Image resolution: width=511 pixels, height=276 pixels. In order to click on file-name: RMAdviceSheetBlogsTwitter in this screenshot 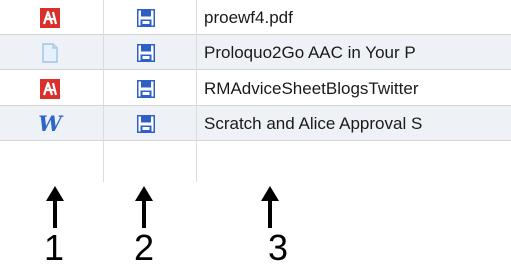, I will do `click(311, 88)`.